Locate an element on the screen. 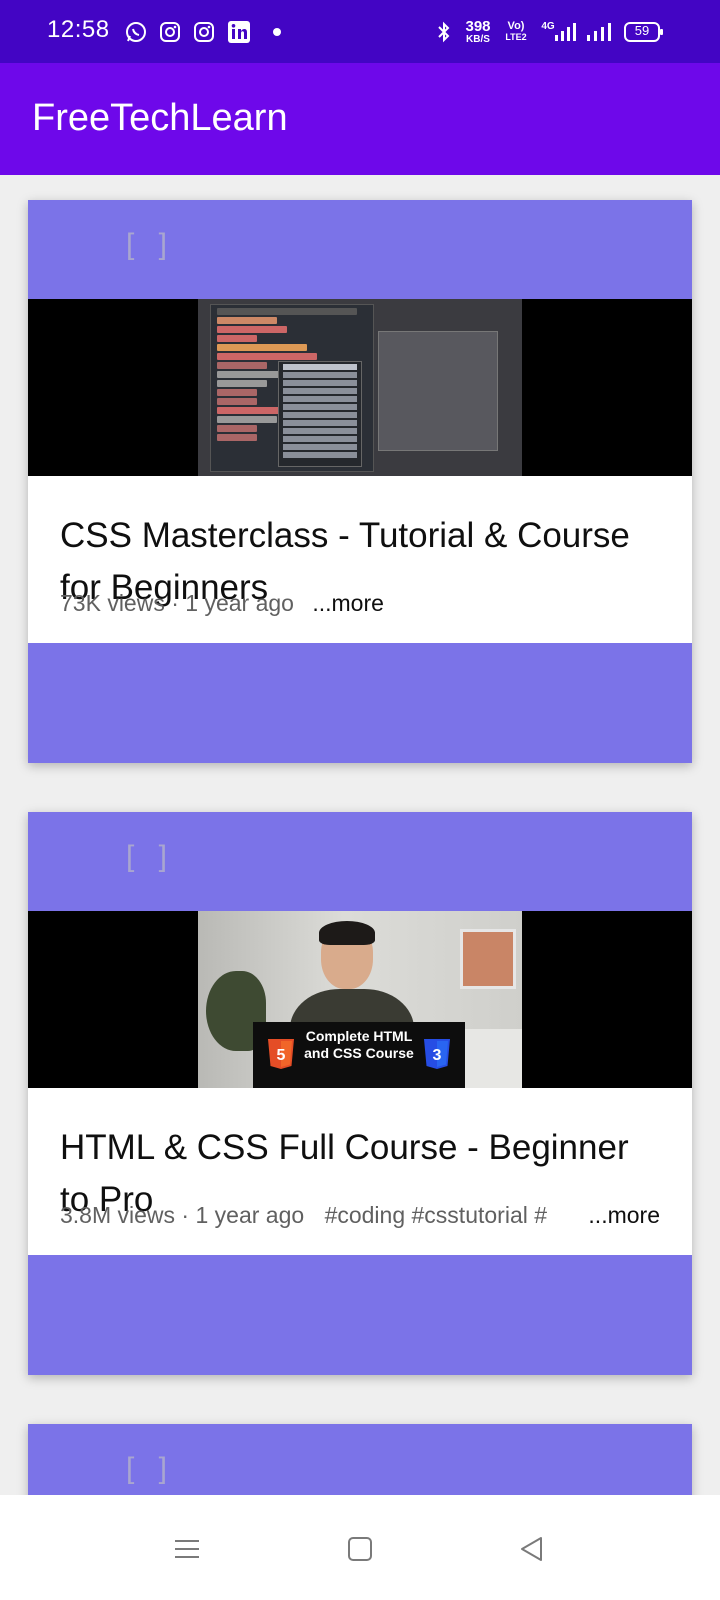 This screenshot has width=720, height=1600. thumbnail-banner: 5 Complete HTML and CSS Course 3 is located at coordinates (359, 1055).